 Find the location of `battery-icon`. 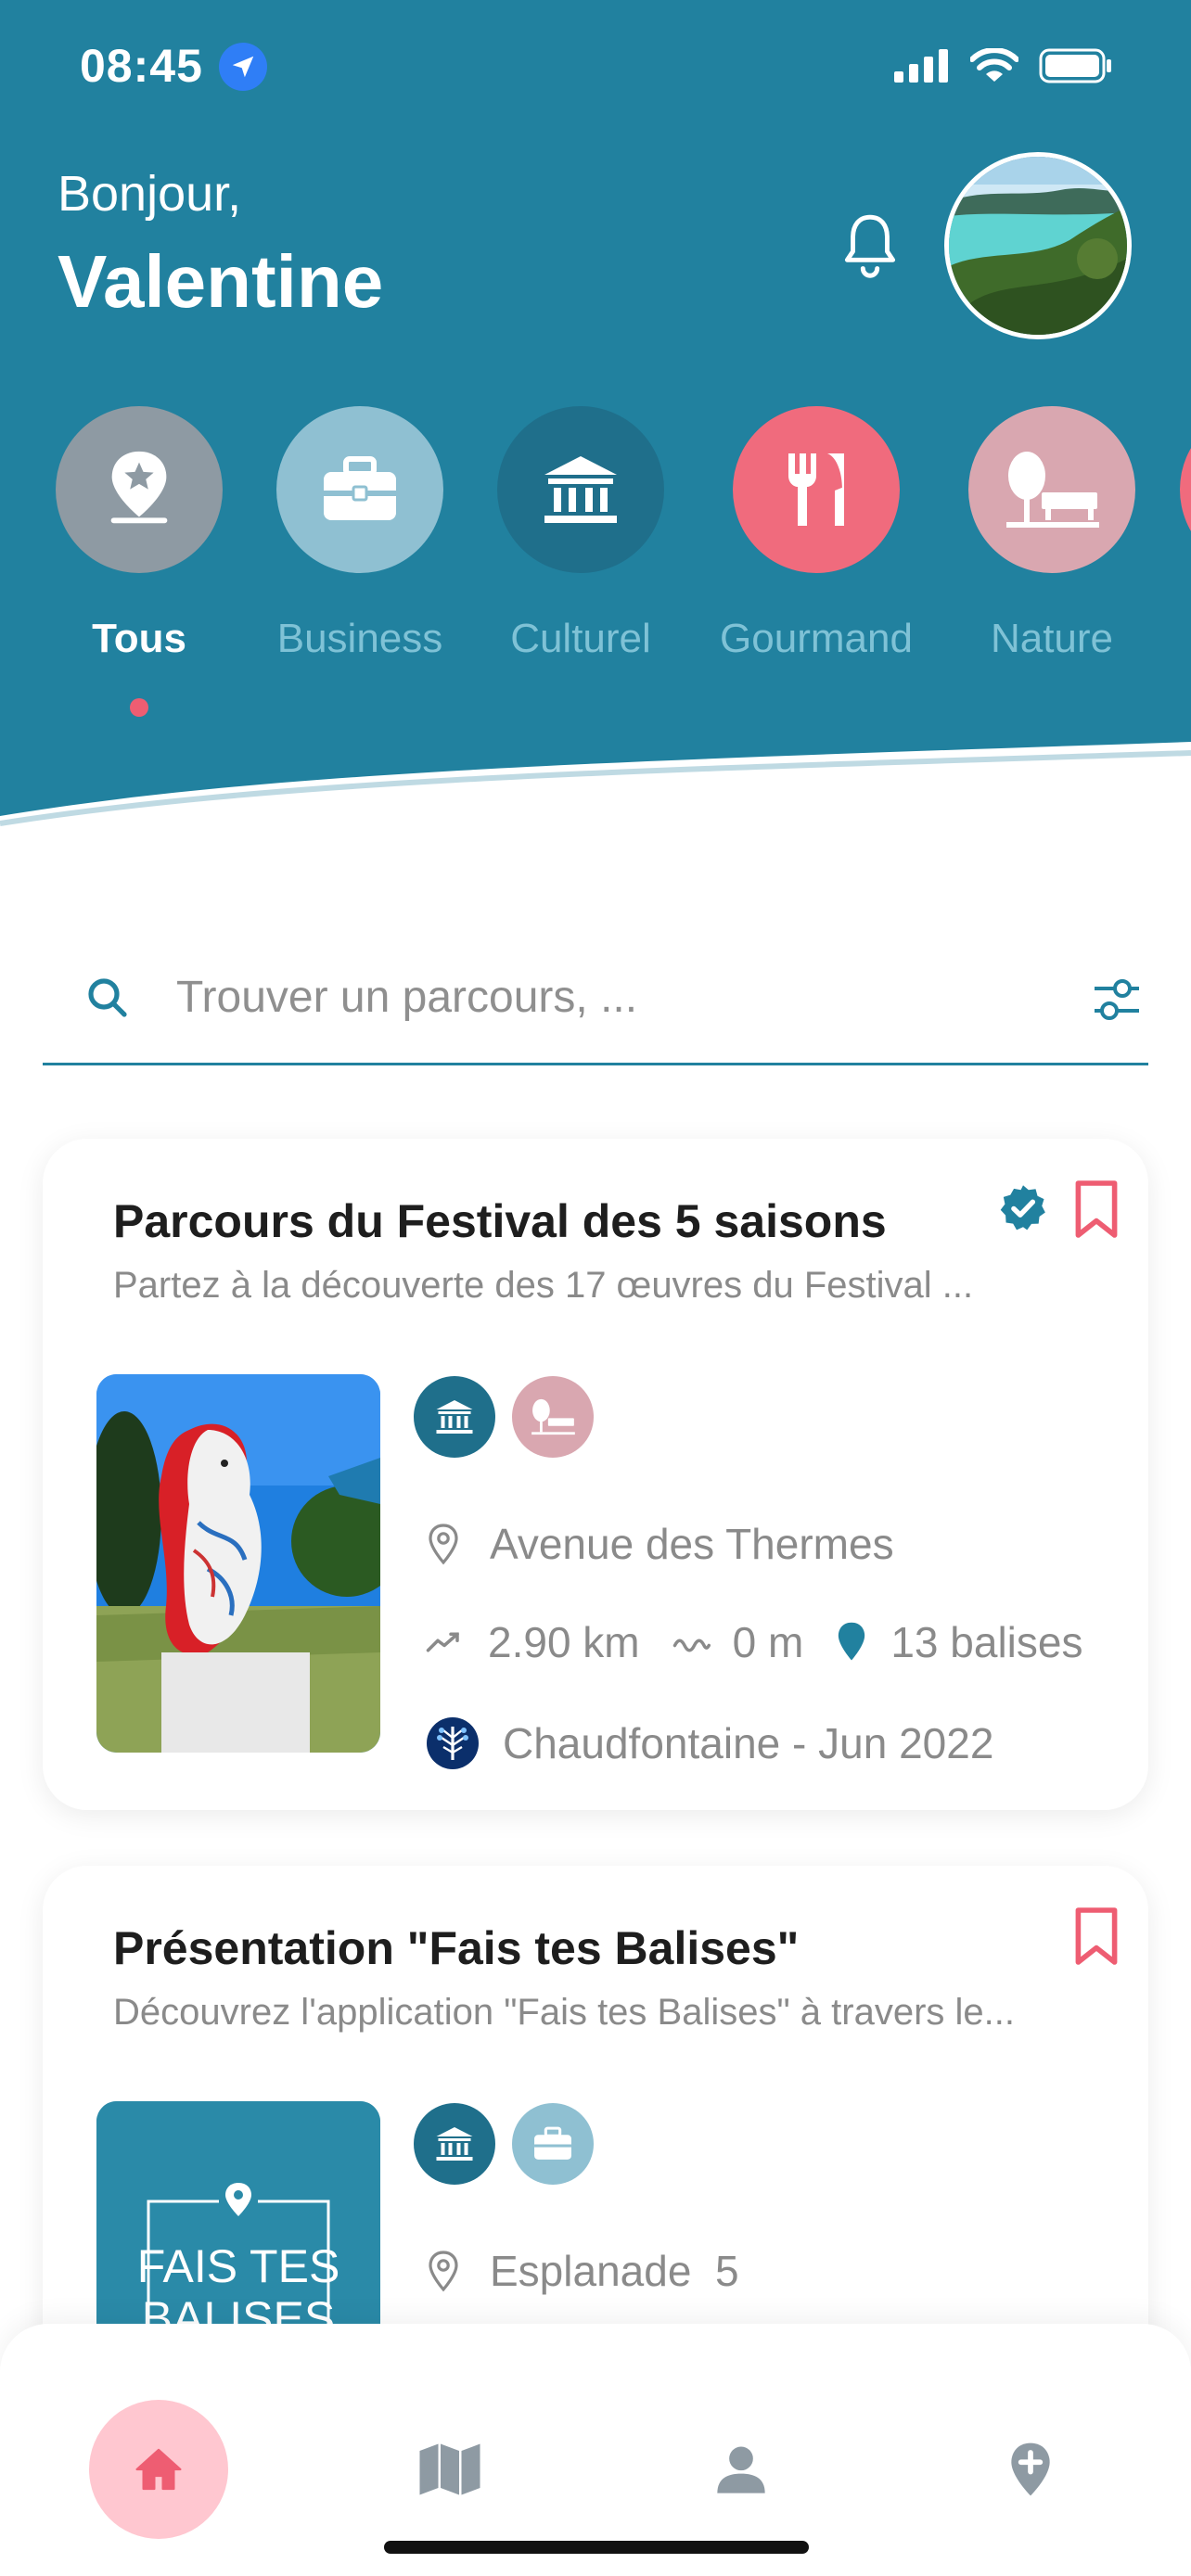

battery-icon is located at coordinates (1075, 66).